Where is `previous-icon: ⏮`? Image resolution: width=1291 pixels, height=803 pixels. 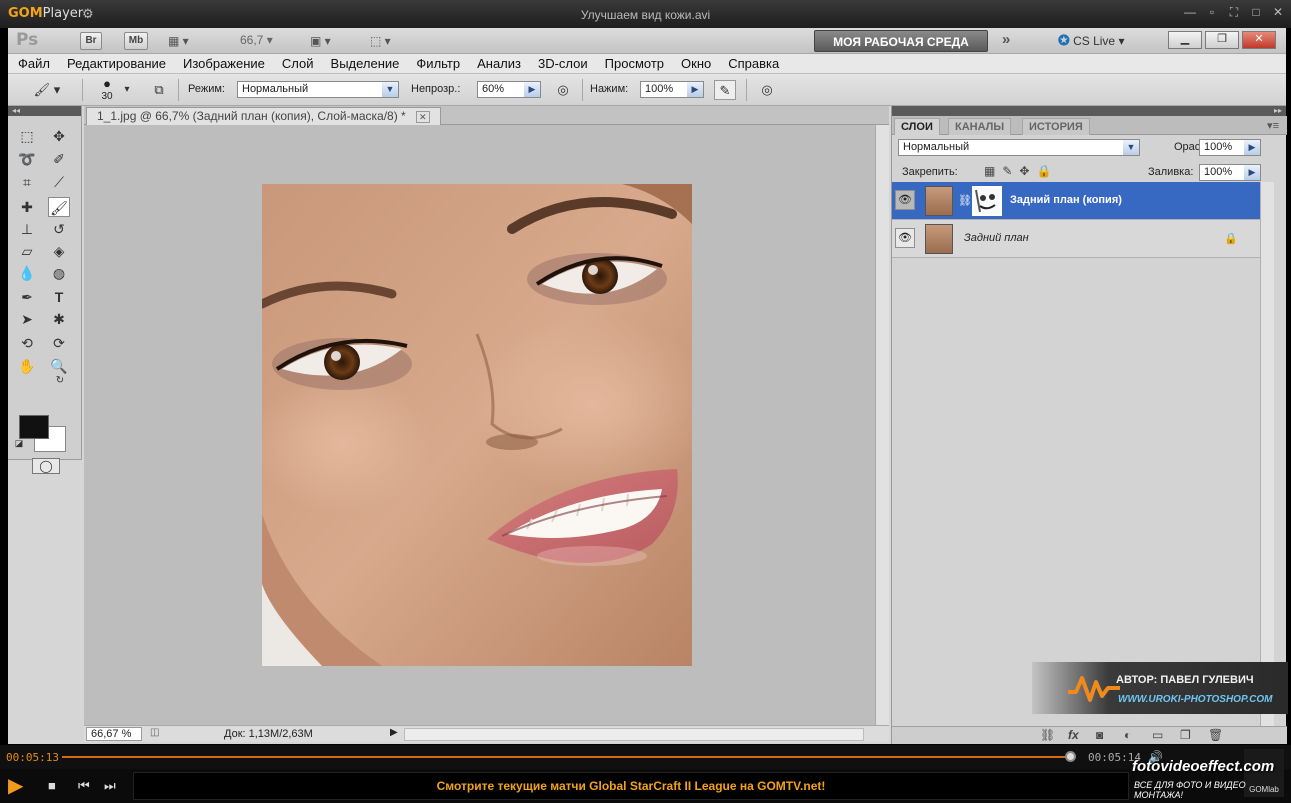 previous-icon: ⏮ is located at coordinates (84, 786).